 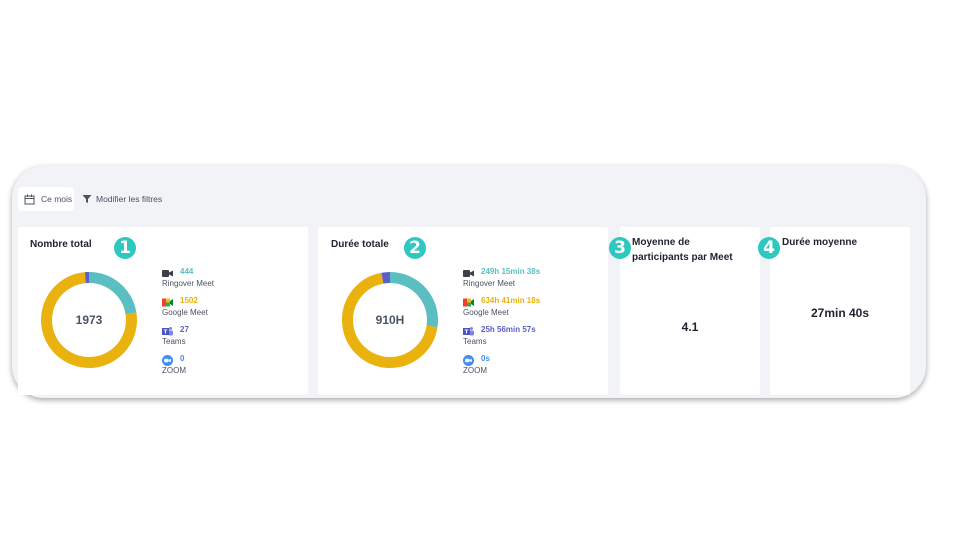 I want to click on legend-value: 1502, so click(x=189, y=300).